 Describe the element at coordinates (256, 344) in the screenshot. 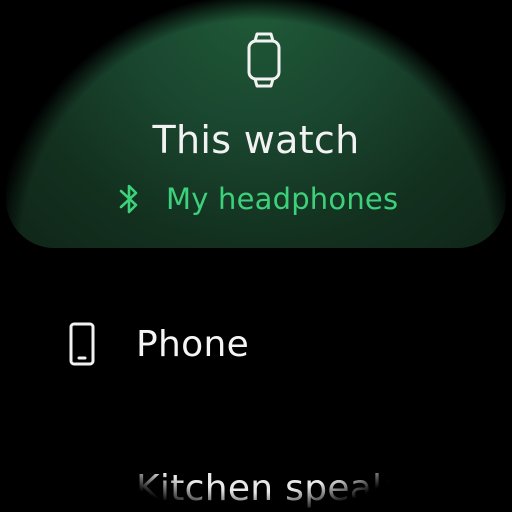

I see `list-item-phone: Phone` at that location.